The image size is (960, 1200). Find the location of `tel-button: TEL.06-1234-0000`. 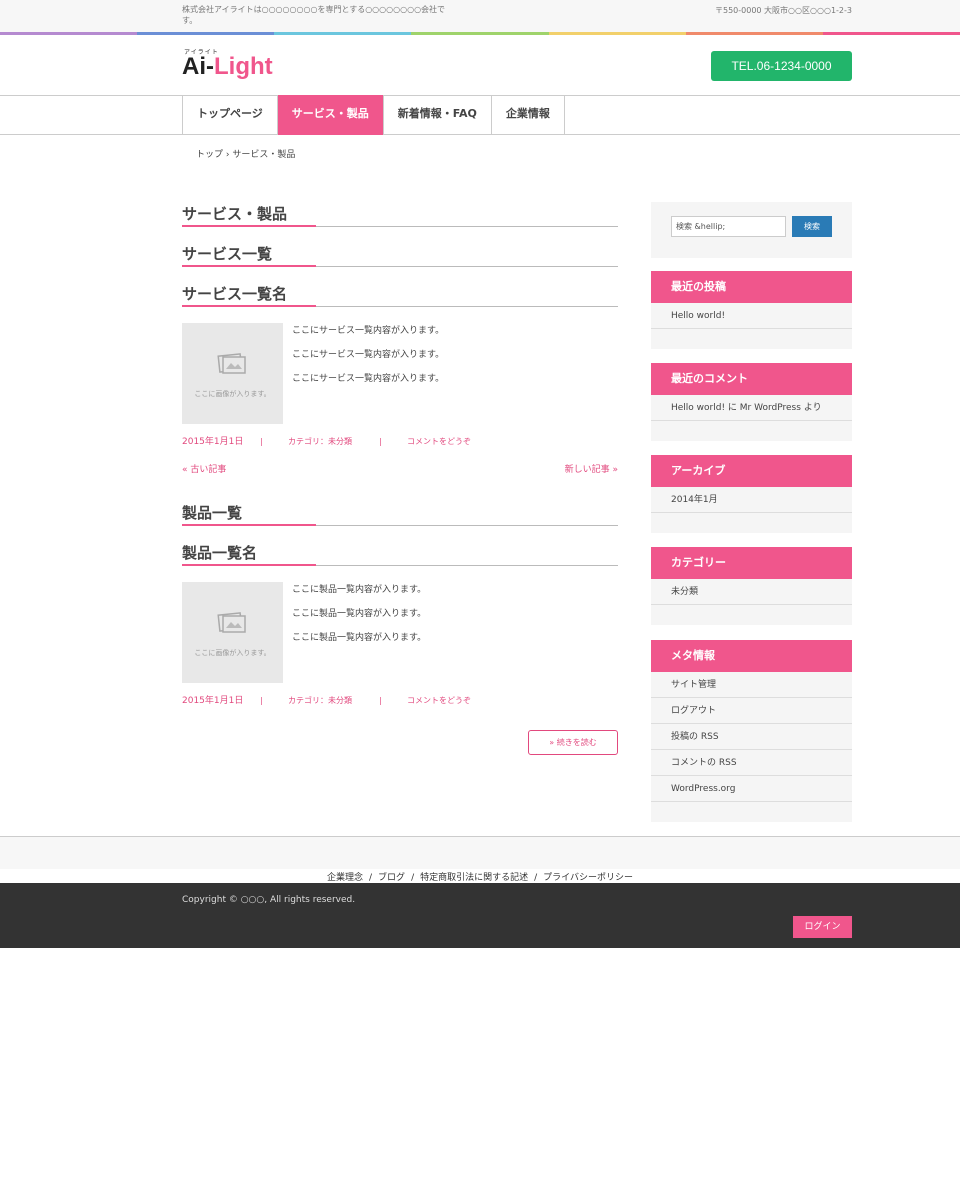

tel-button: TEL.06-1234-0000 is located at coordinates (781, 66).